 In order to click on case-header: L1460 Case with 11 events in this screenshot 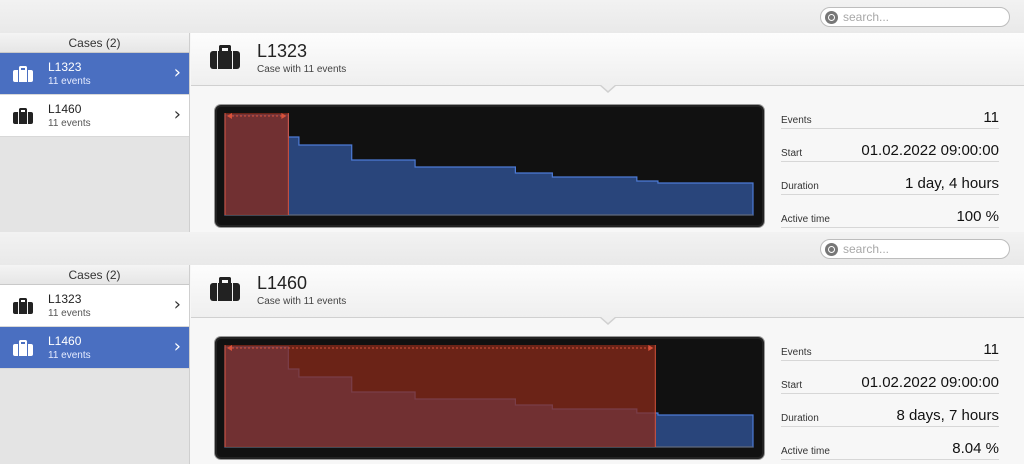, I will do `click(607, 291)`.